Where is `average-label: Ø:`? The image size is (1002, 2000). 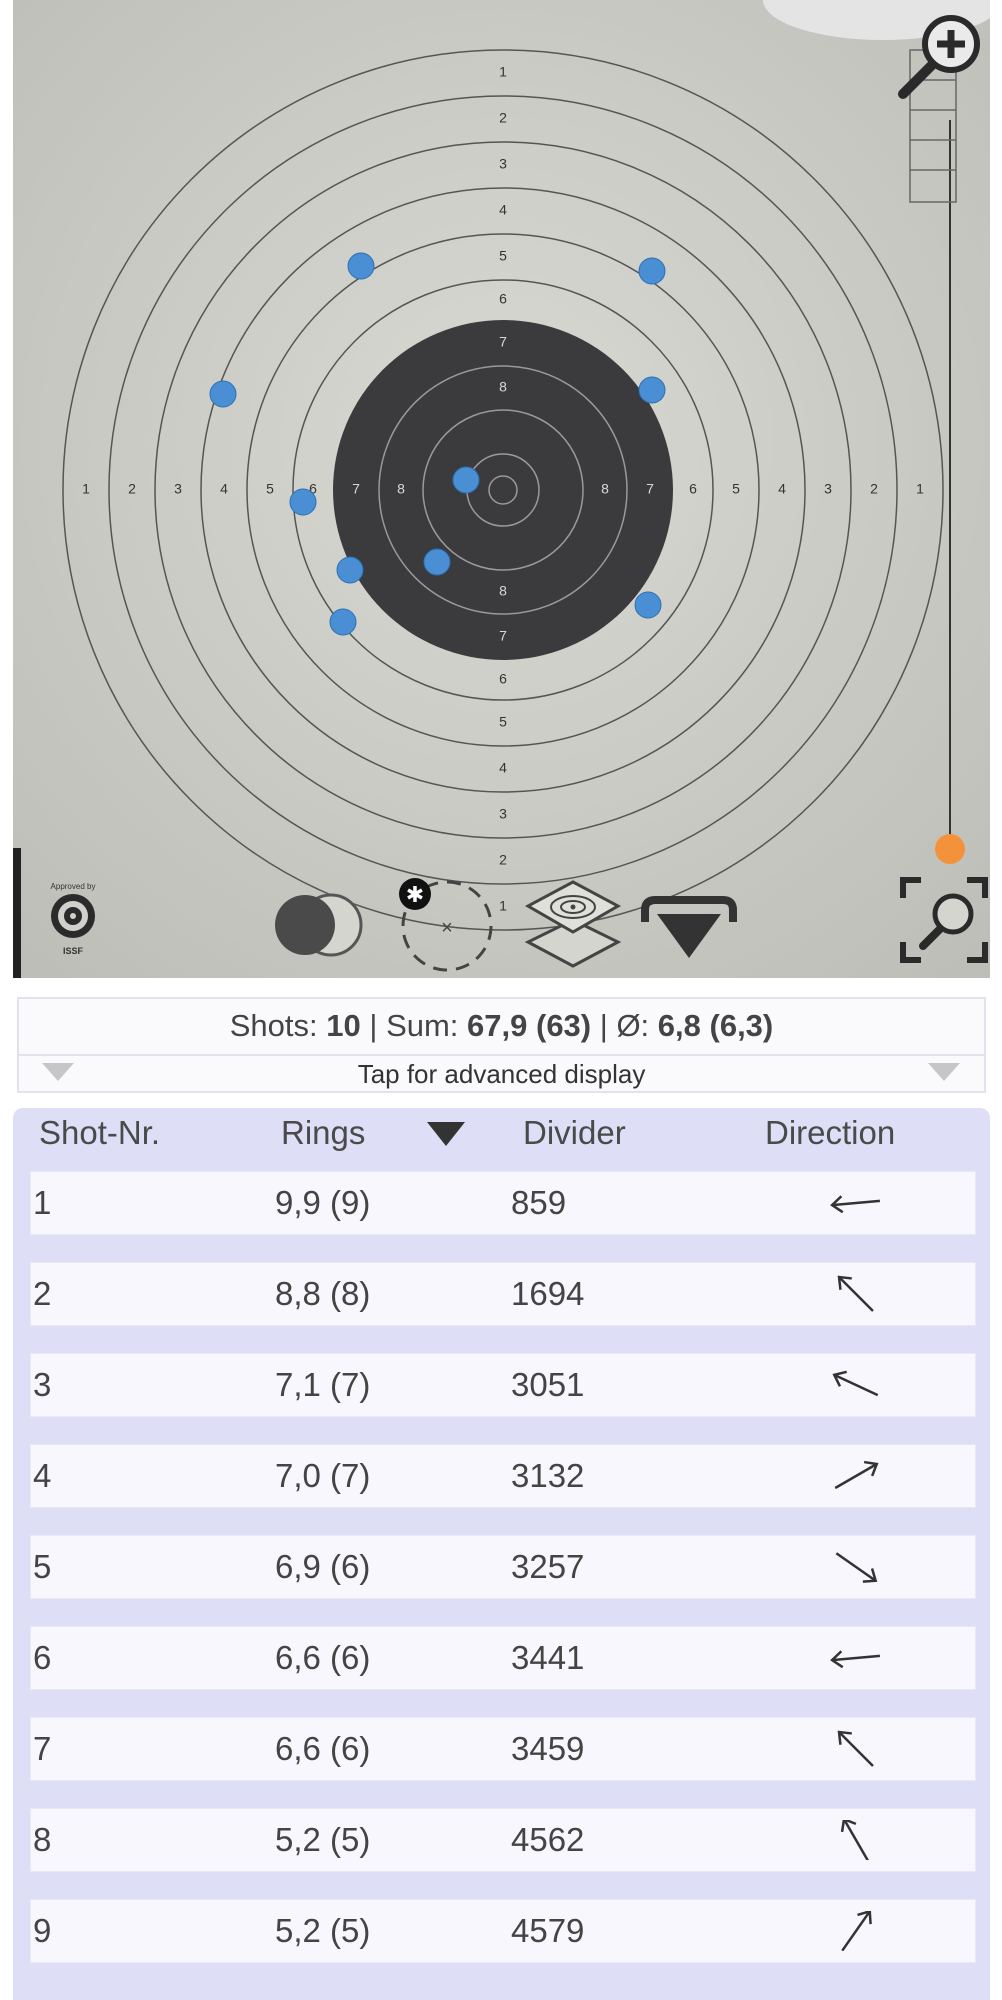
average-label: Ø: is located at coordinates (633, 1025).